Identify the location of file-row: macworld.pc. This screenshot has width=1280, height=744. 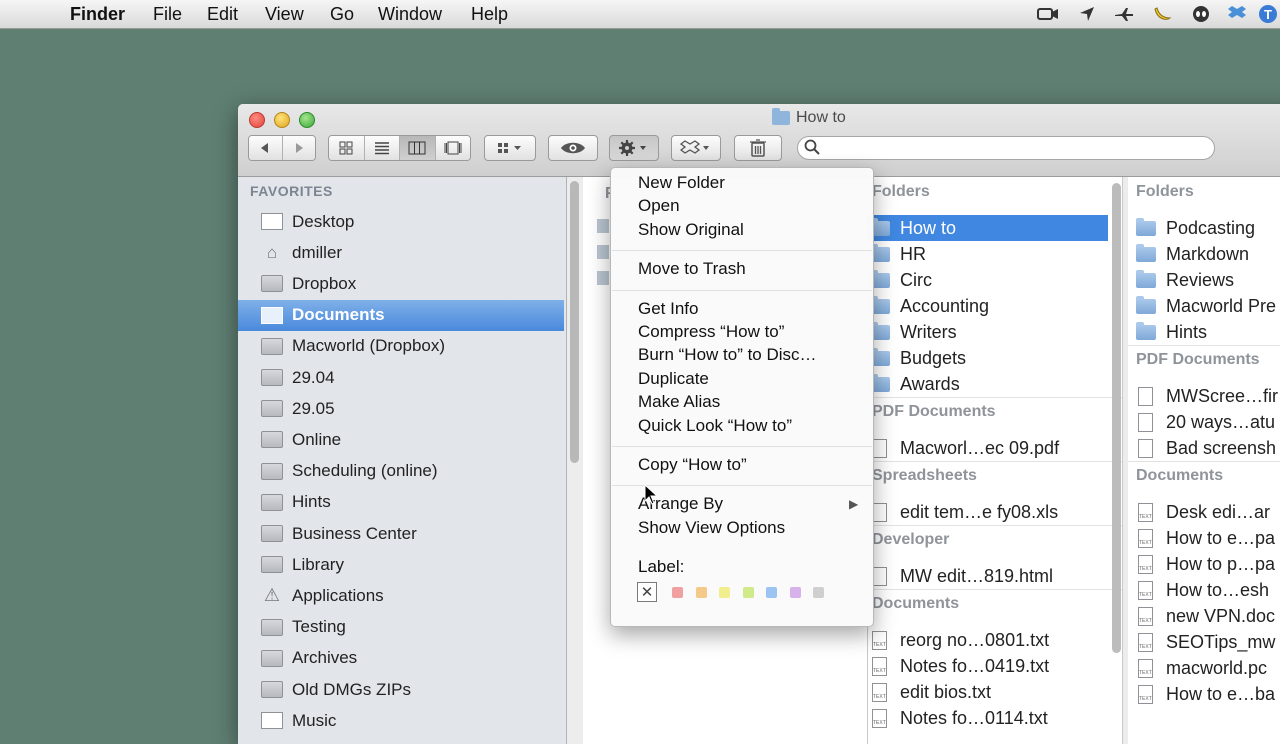
(1204, 668).